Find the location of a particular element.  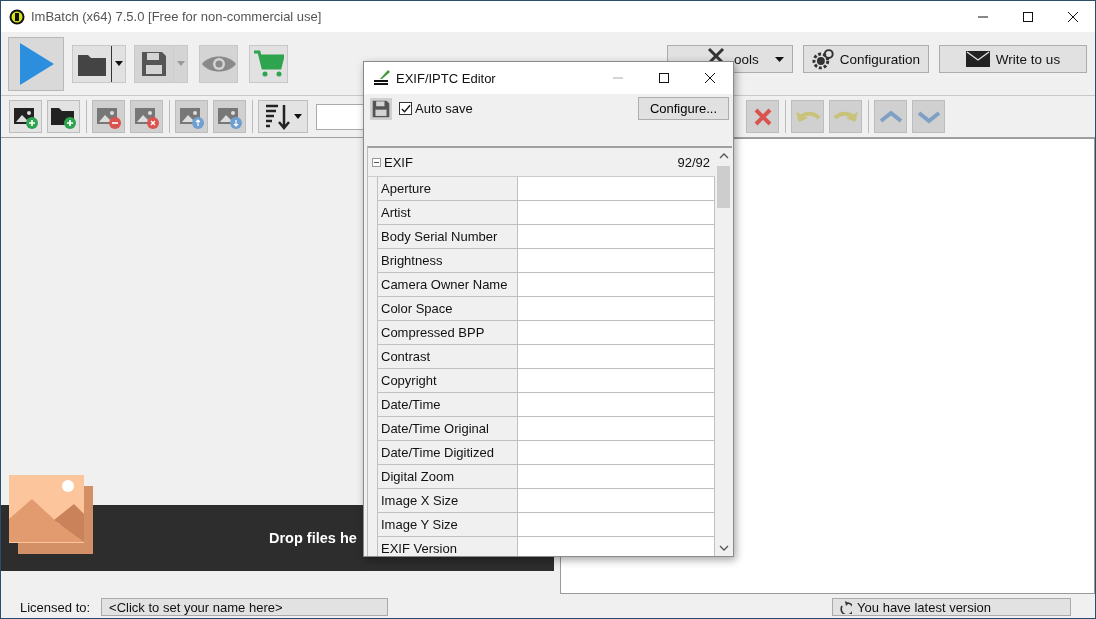

app-logo-icon is located at coordinates (17, 16).